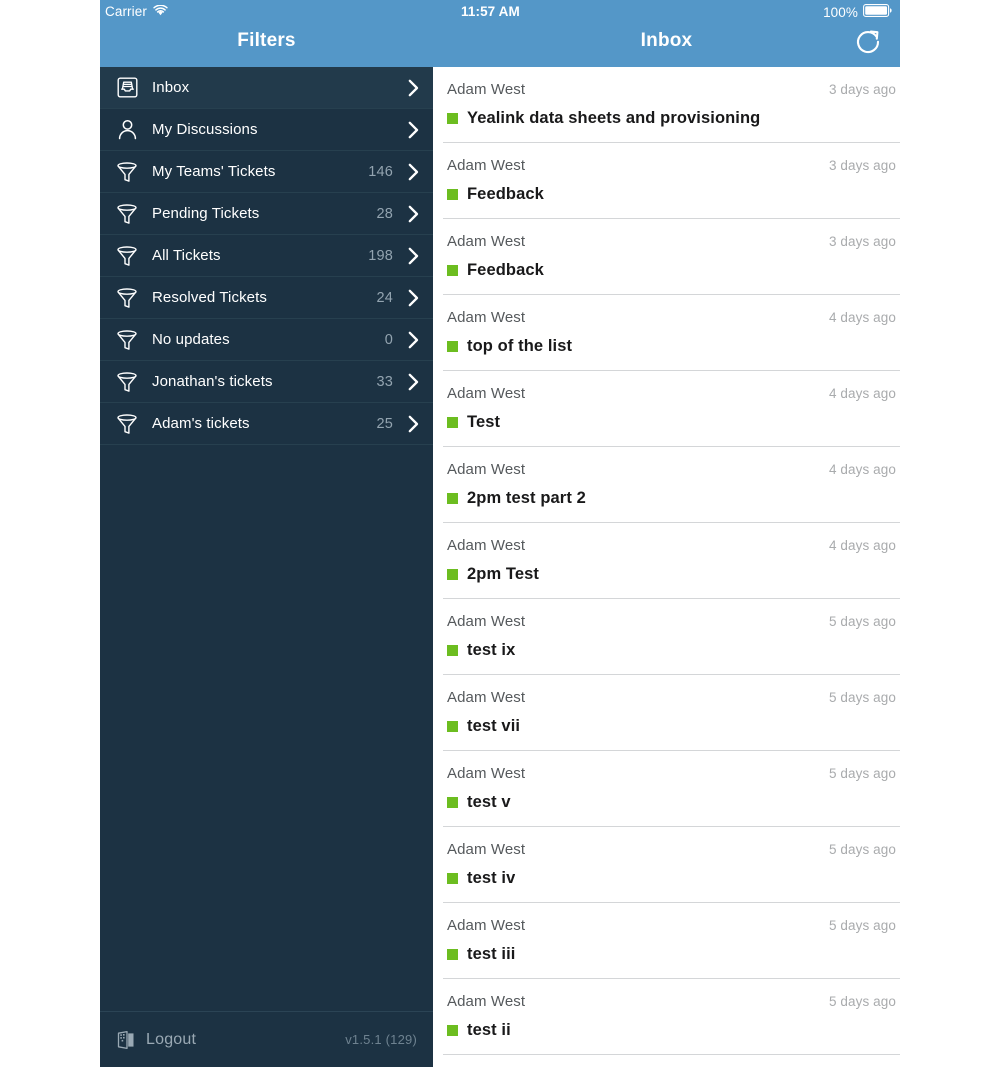 This screenshot has height=1067, width=1000. Describe the element at coordinates (266, 1039) in the screenshot. I see `sidebar-footer: Logout v1.5.1 (129)` at that location.